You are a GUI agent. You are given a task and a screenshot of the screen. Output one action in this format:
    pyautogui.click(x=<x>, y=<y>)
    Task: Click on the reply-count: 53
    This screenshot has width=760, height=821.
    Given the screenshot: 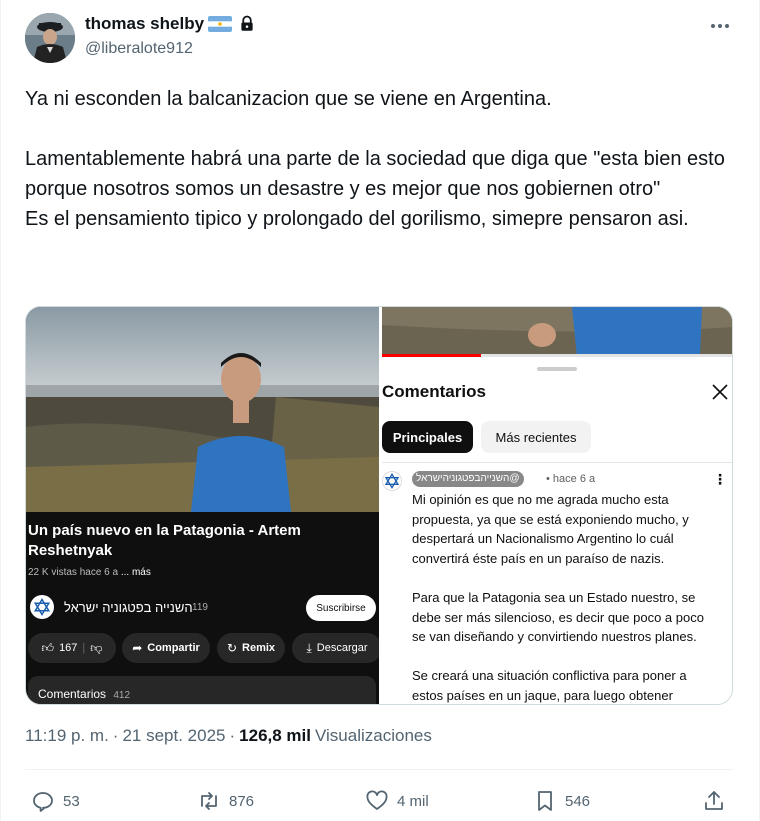 What is the action you would take?
    pyautogui.click(x=71, y=801)
    